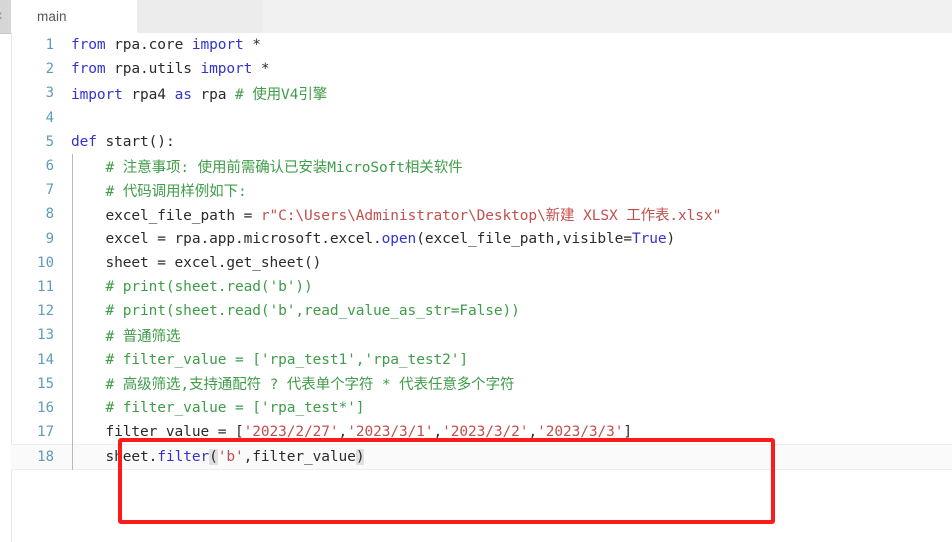 The width and height of the screenshot is (952, 542). I want to click on code-line: 2 from rpa.utils import *, so click(481, 69).